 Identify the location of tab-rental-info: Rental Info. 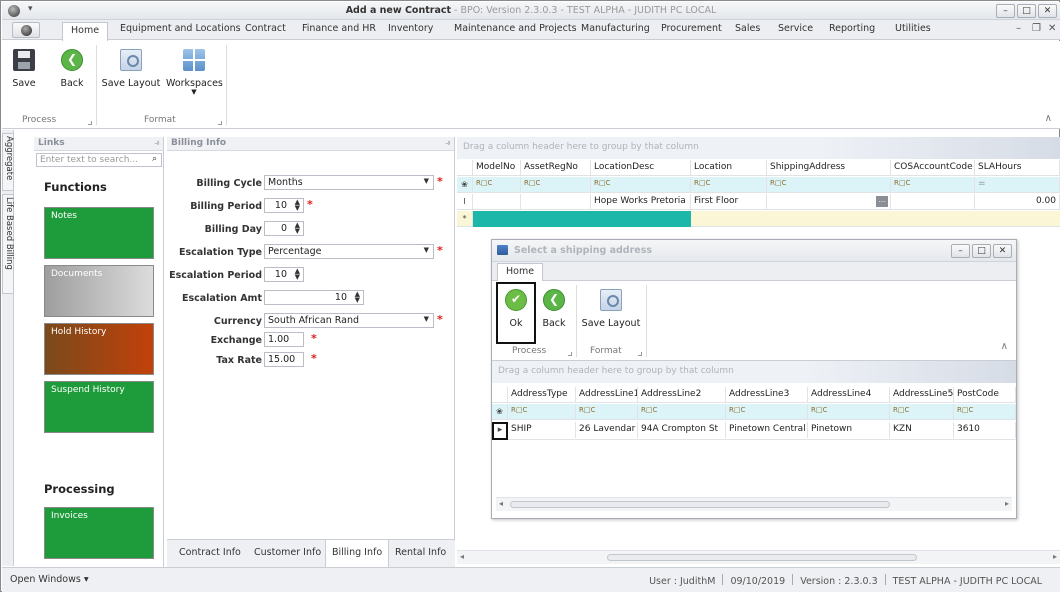
(420, 552).